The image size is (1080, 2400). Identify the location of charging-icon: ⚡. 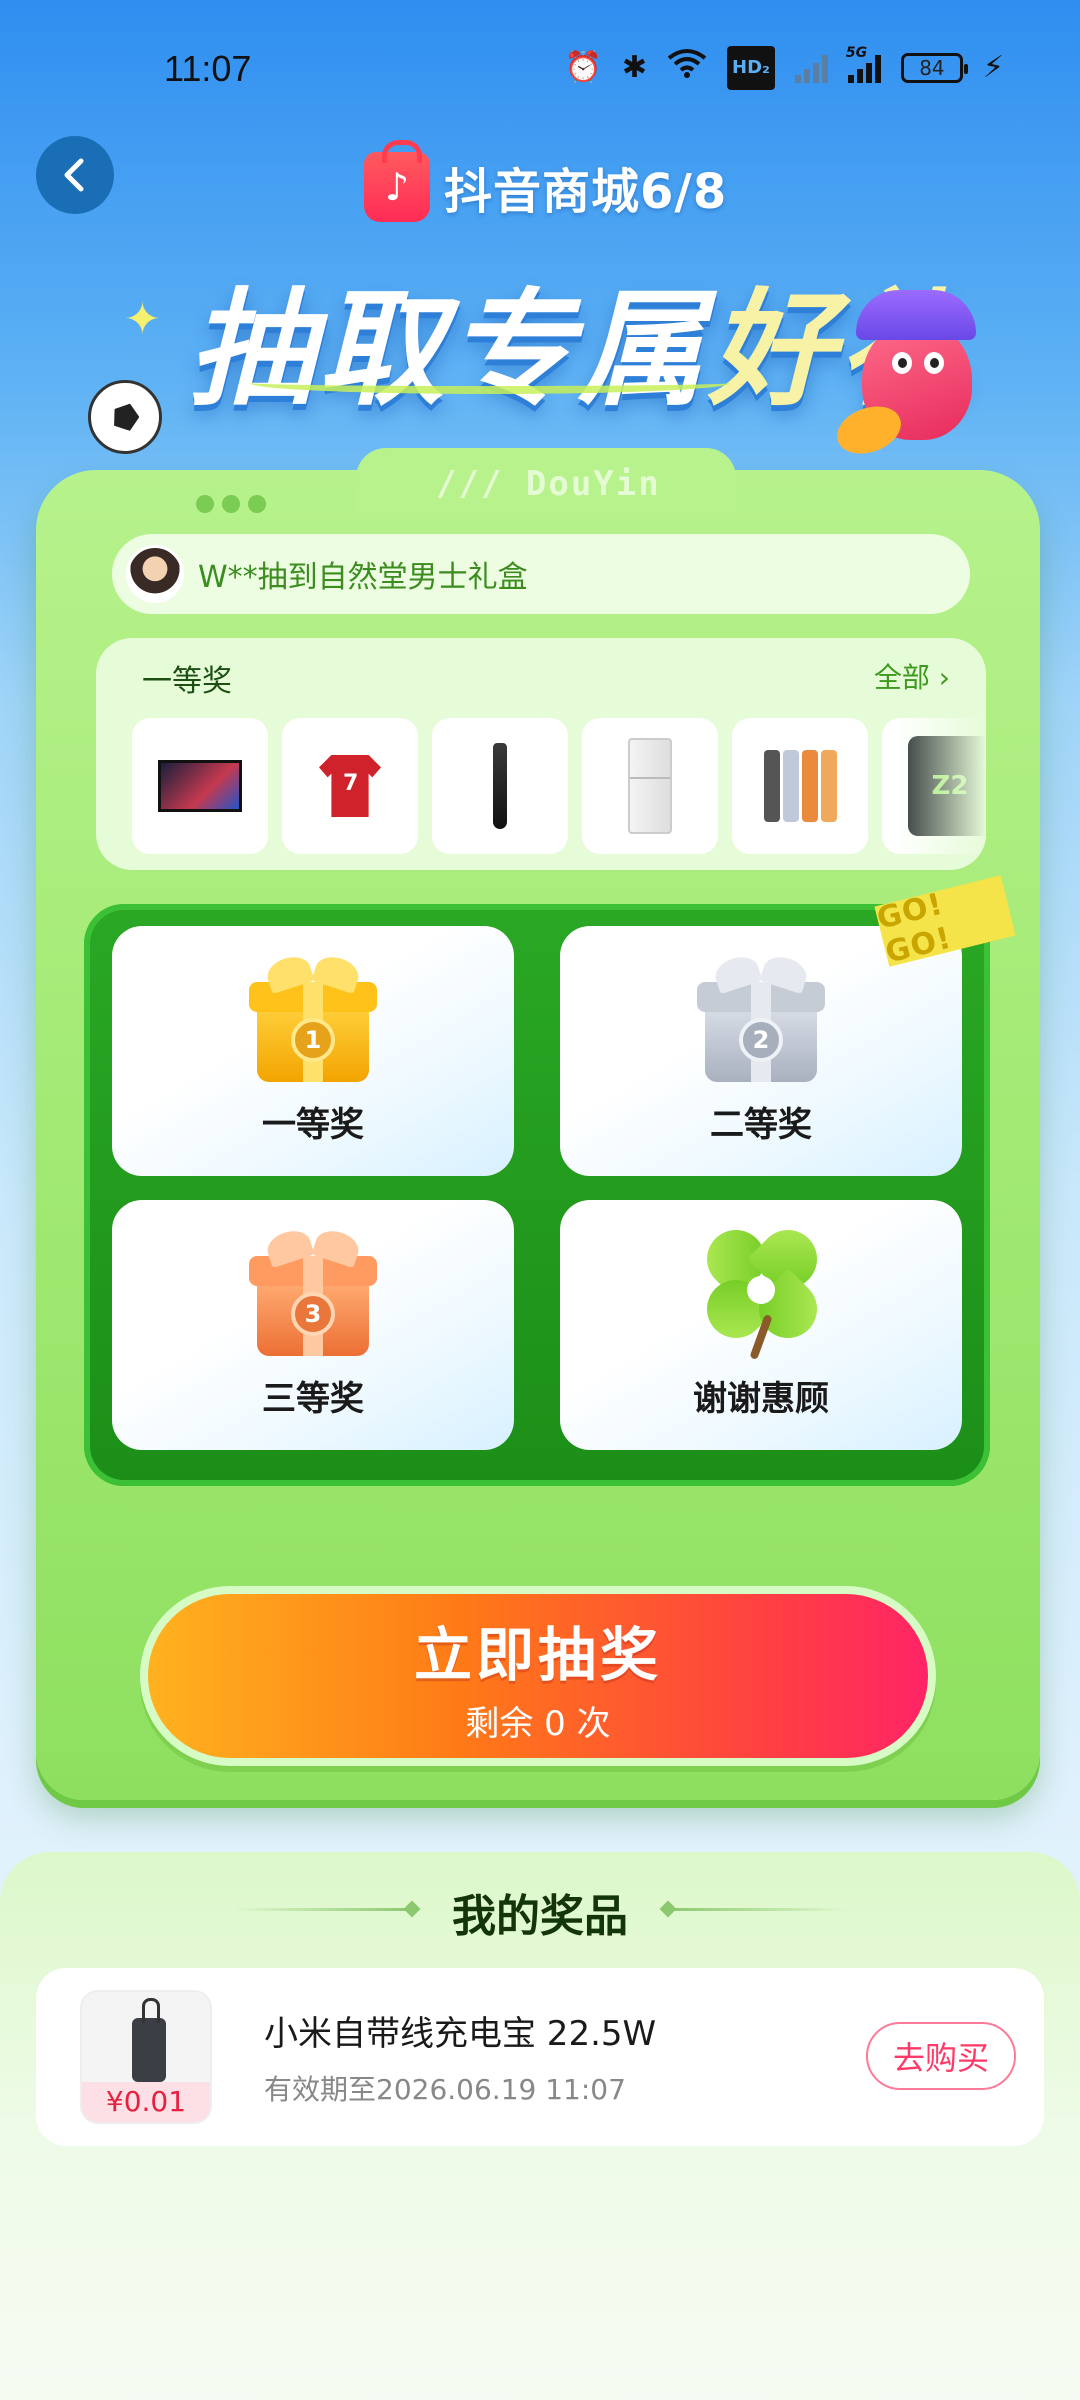
(993, 67).